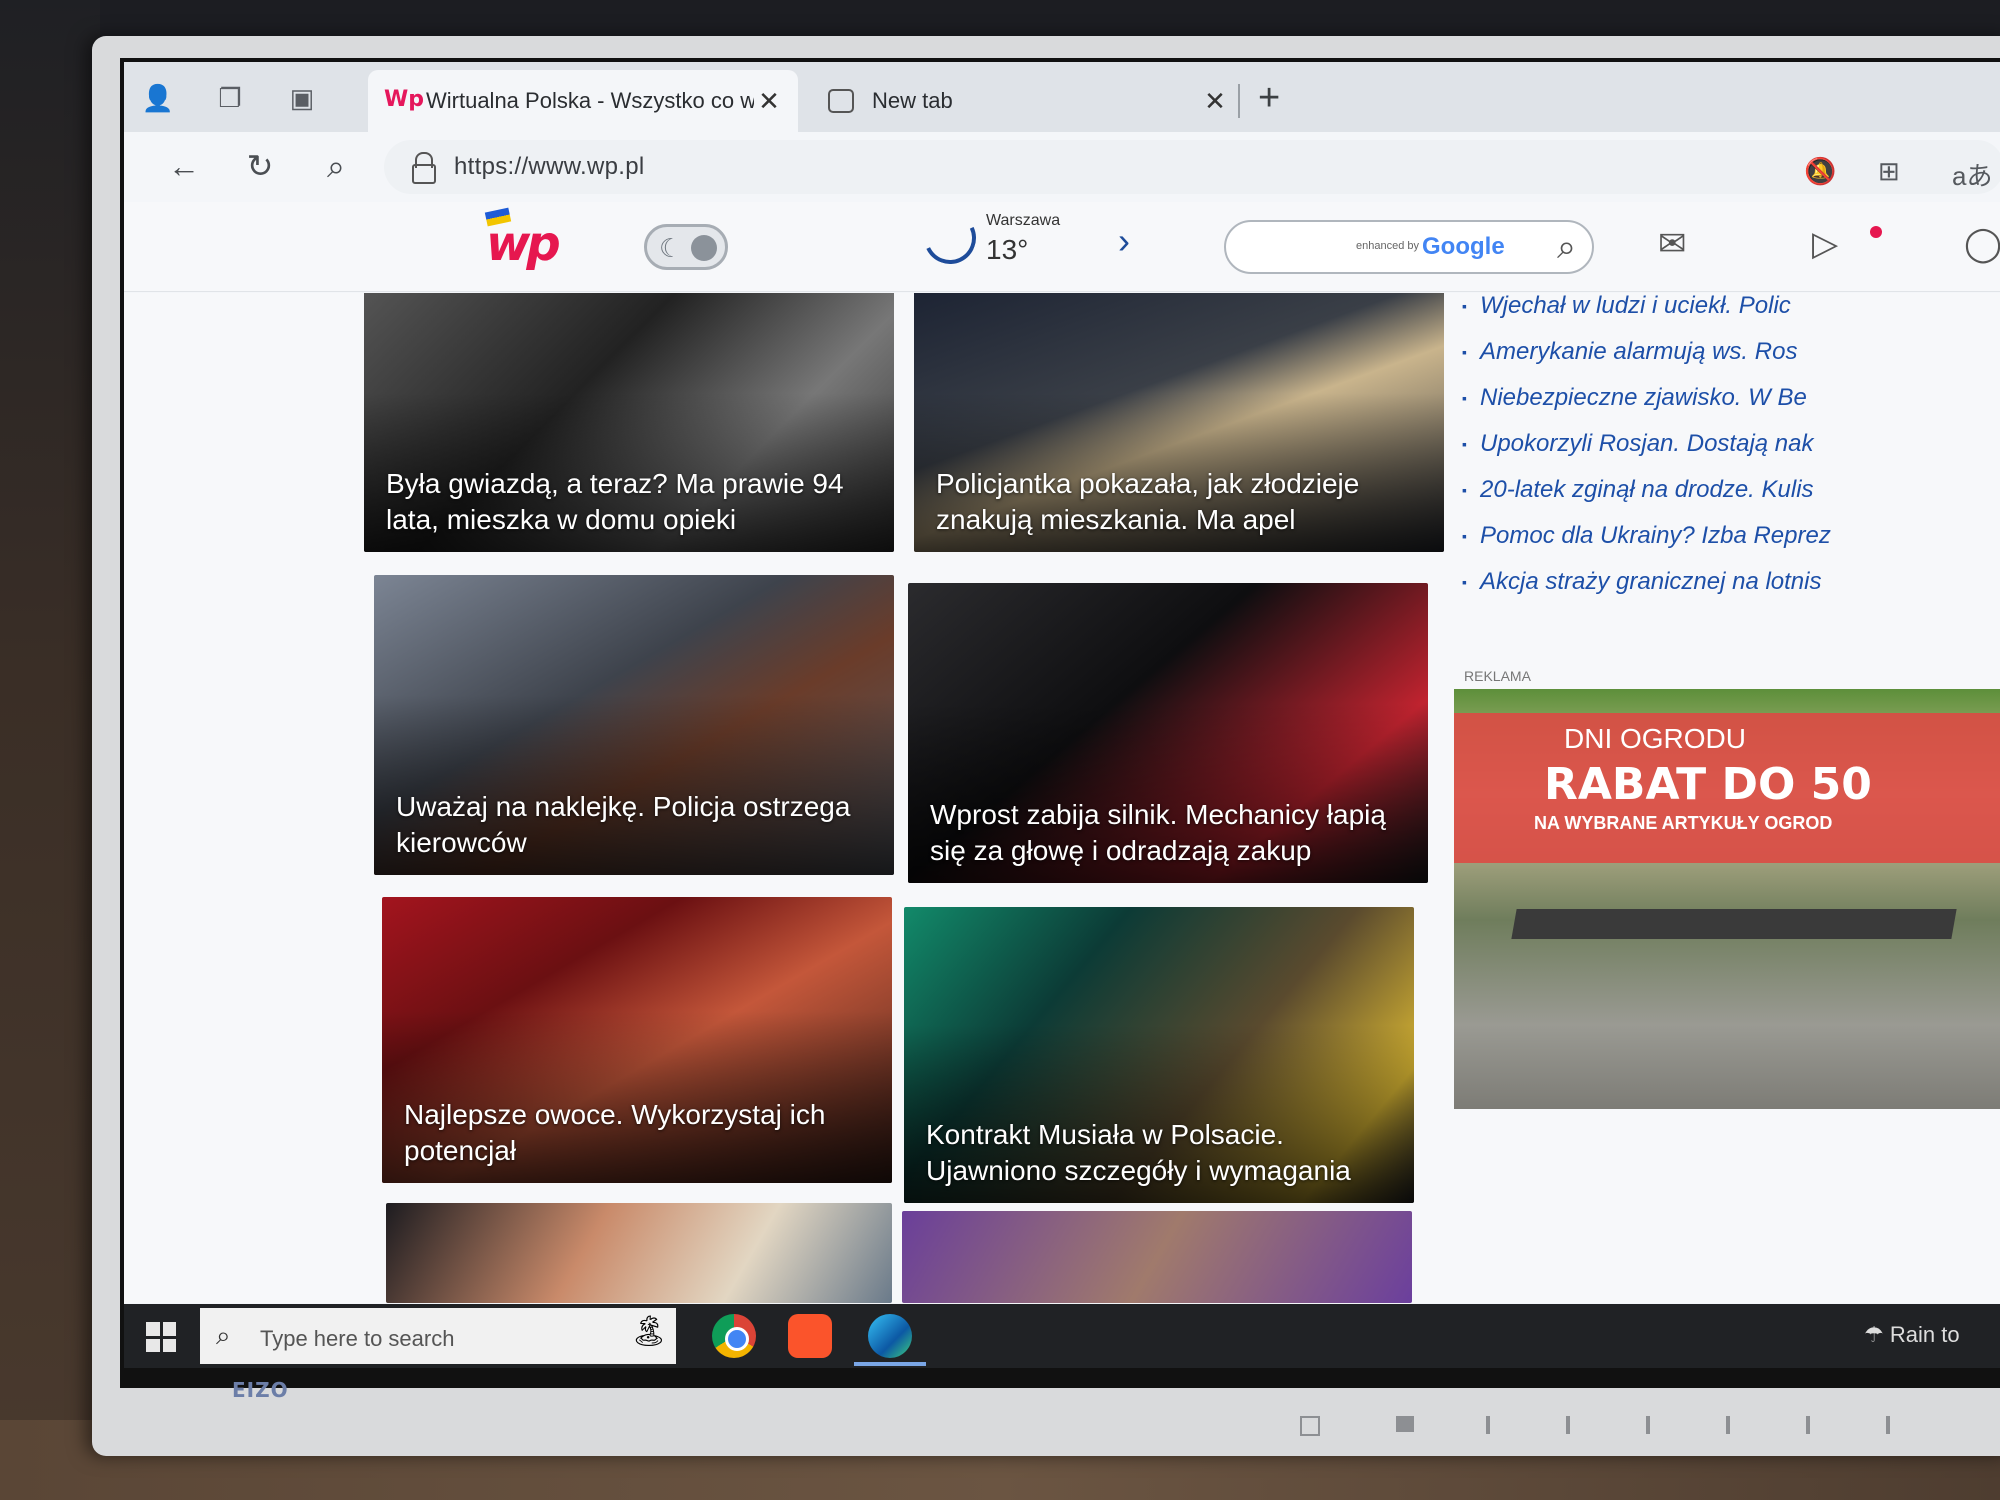  What do you see at coordinates (734, 1336) in the screenshot?
I see `chrome-icon` at bounding box center [734, 1336].